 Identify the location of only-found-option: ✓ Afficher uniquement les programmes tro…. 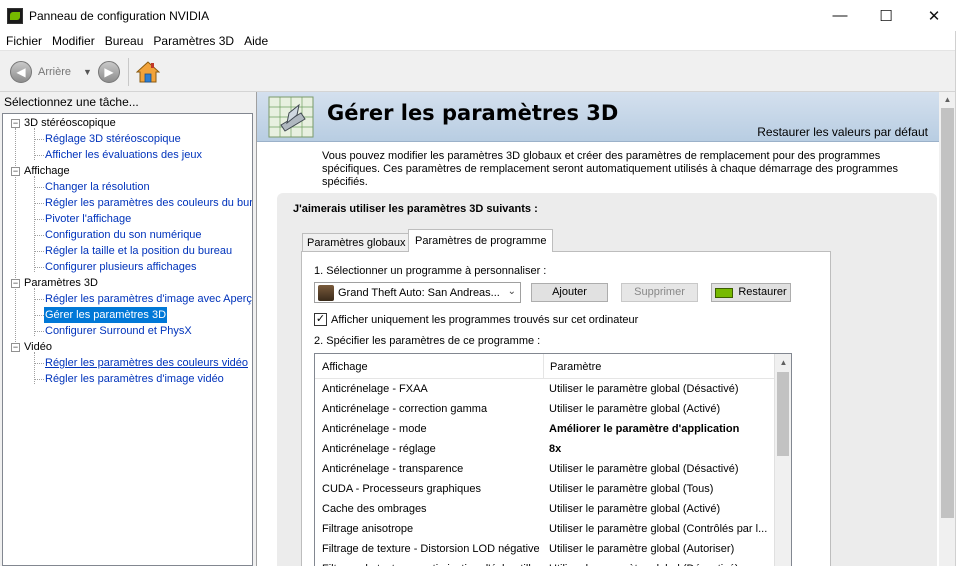
(476, 319).